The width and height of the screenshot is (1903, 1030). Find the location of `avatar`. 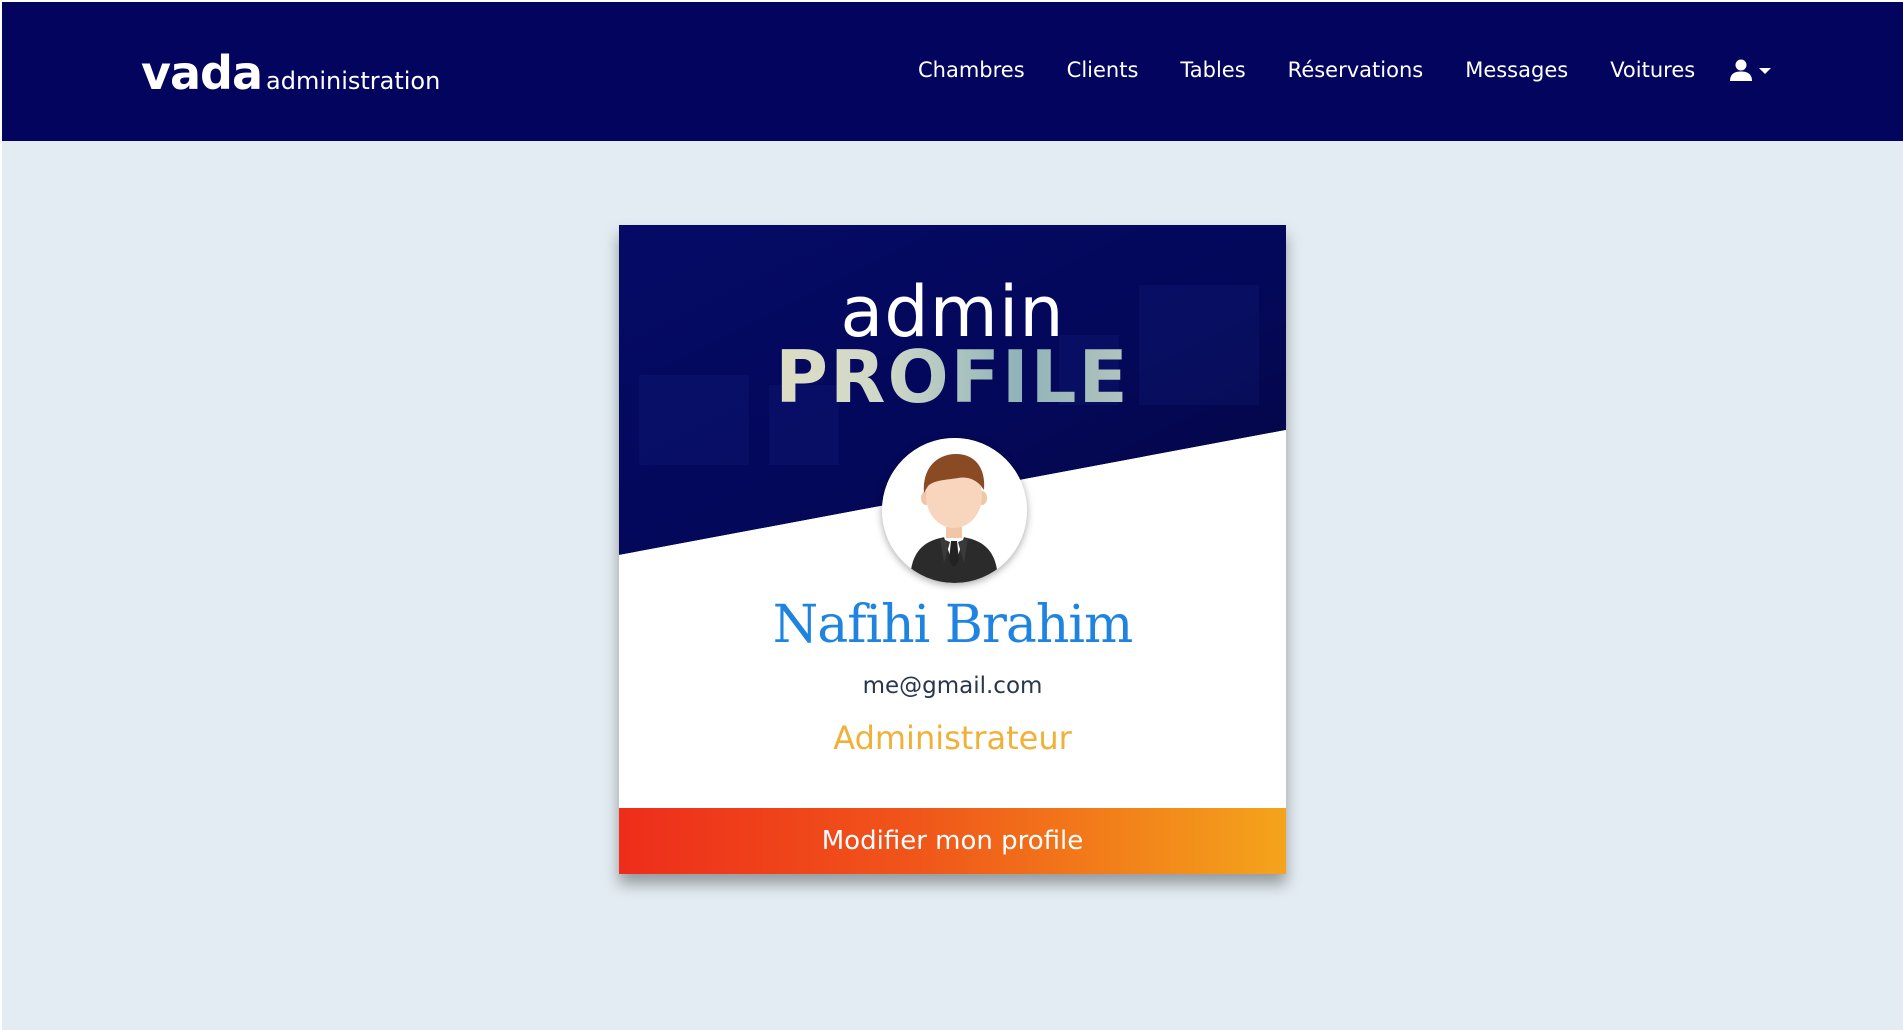

avatar is located at coordinates (954, 510).